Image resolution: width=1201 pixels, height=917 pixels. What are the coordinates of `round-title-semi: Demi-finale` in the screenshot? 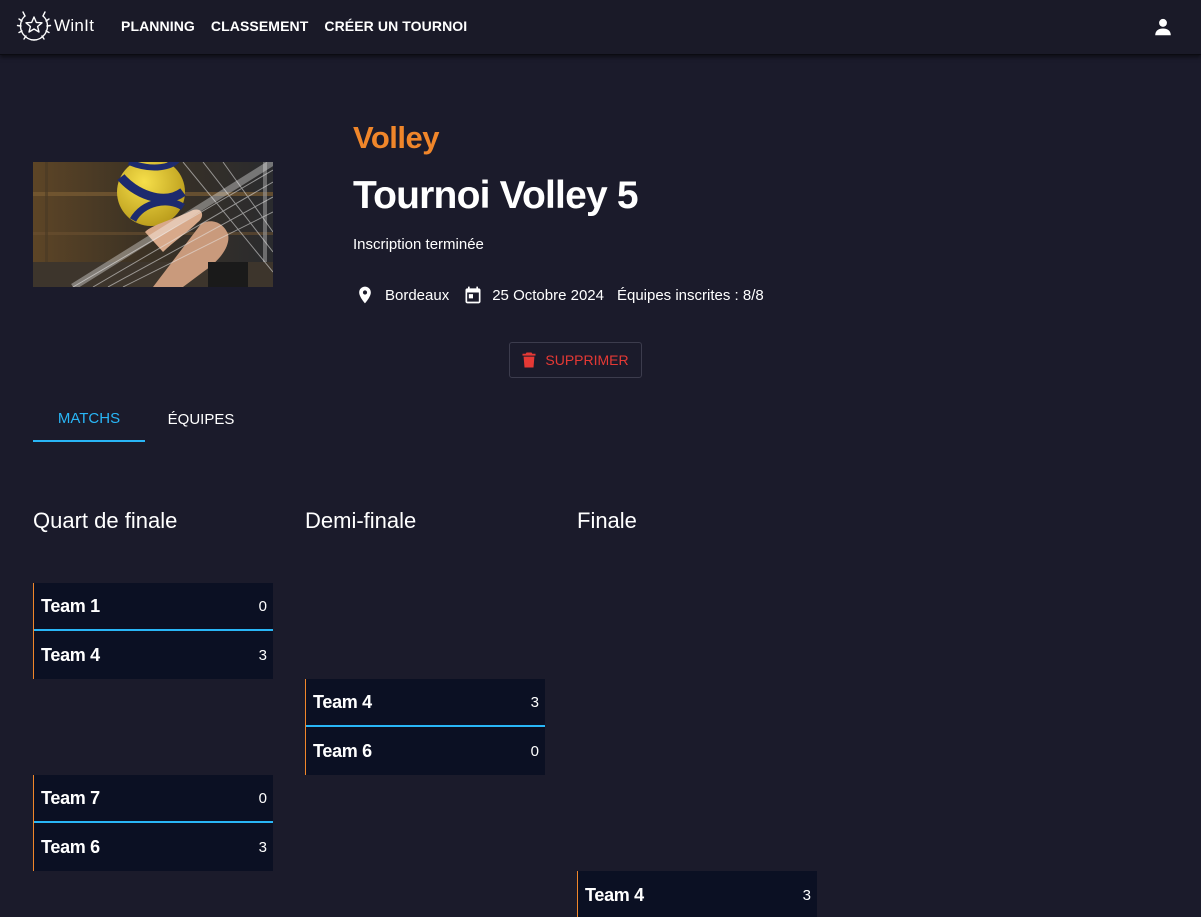 It's located at (361, 520).